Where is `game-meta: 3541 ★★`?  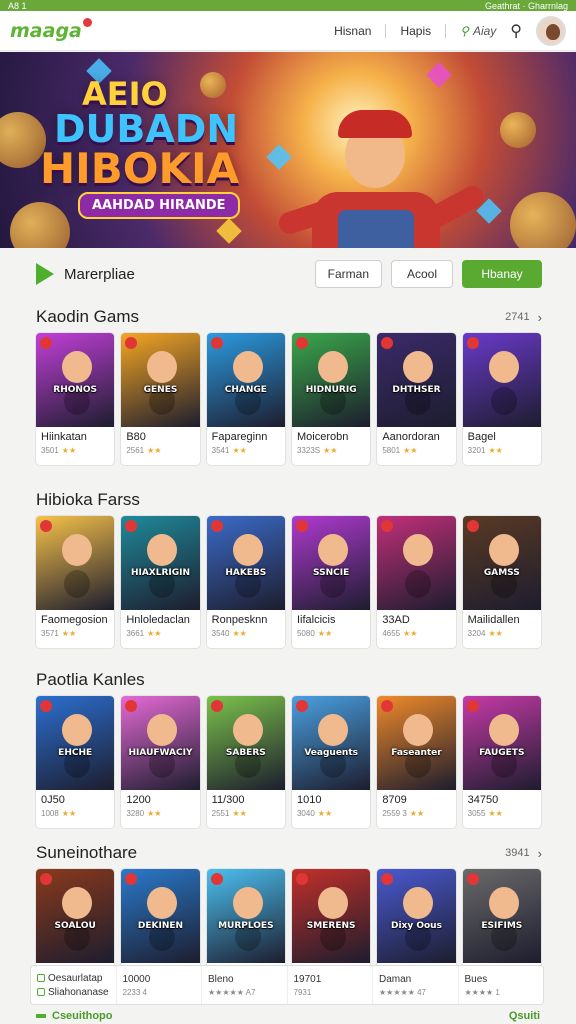
game-meta: 3541 ★★ is located at coordinates (246, 449).